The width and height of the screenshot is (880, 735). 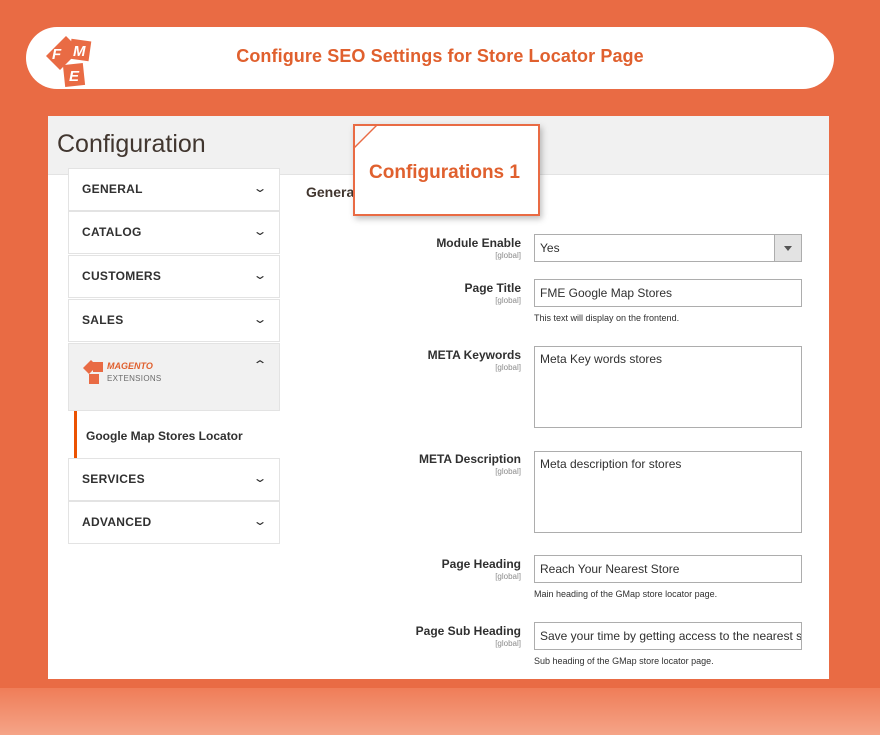 What do you see at coordinates (122, 276) in the screenshot?
I see `sidebar-item-label: CUSTOMERS` at bounding box center [122, 276].